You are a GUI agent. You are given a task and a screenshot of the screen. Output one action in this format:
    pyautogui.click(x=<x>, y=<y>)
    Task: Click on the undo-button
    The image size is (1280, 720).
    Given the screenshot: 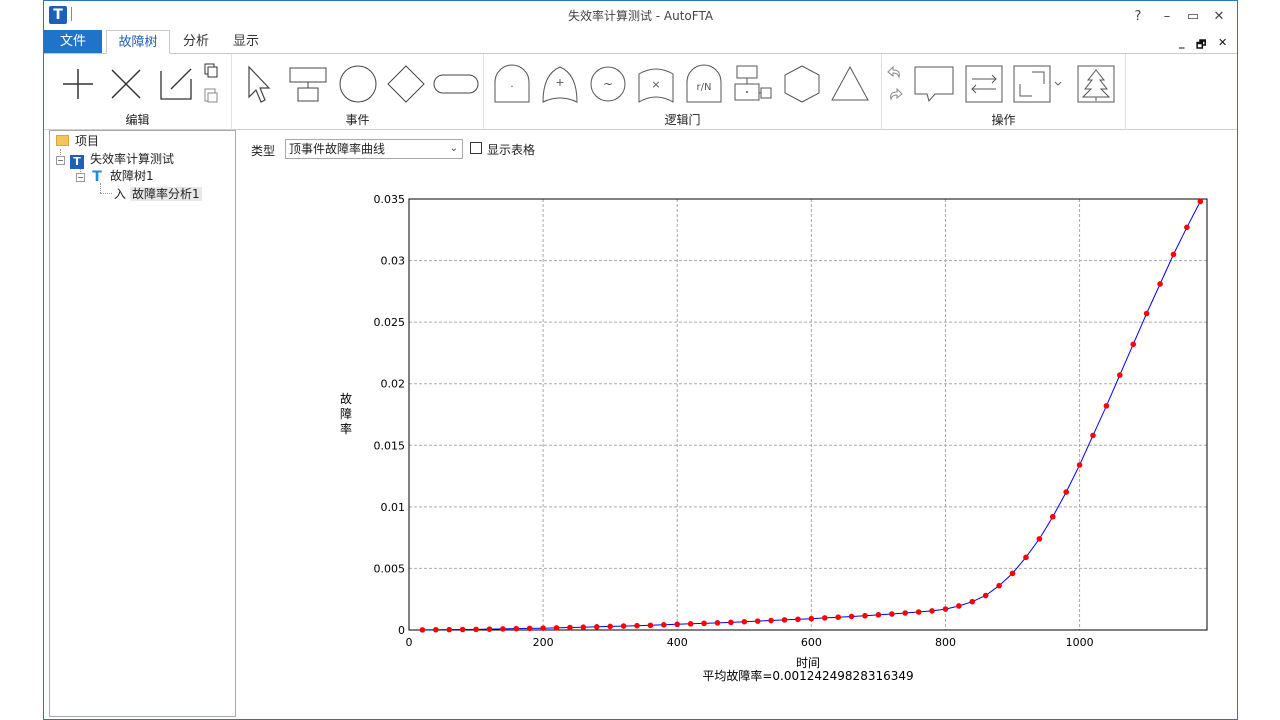 What is the action you would take?
    pyautogui.click(x=895, y=73)
    